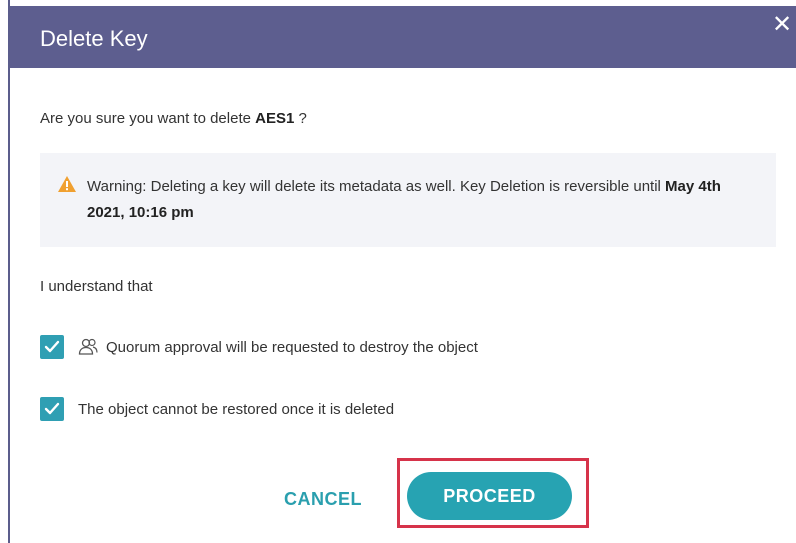 This screenshot has height=543, width=796. I want to click on cancel-button: CANCEL, so click(323, 499).